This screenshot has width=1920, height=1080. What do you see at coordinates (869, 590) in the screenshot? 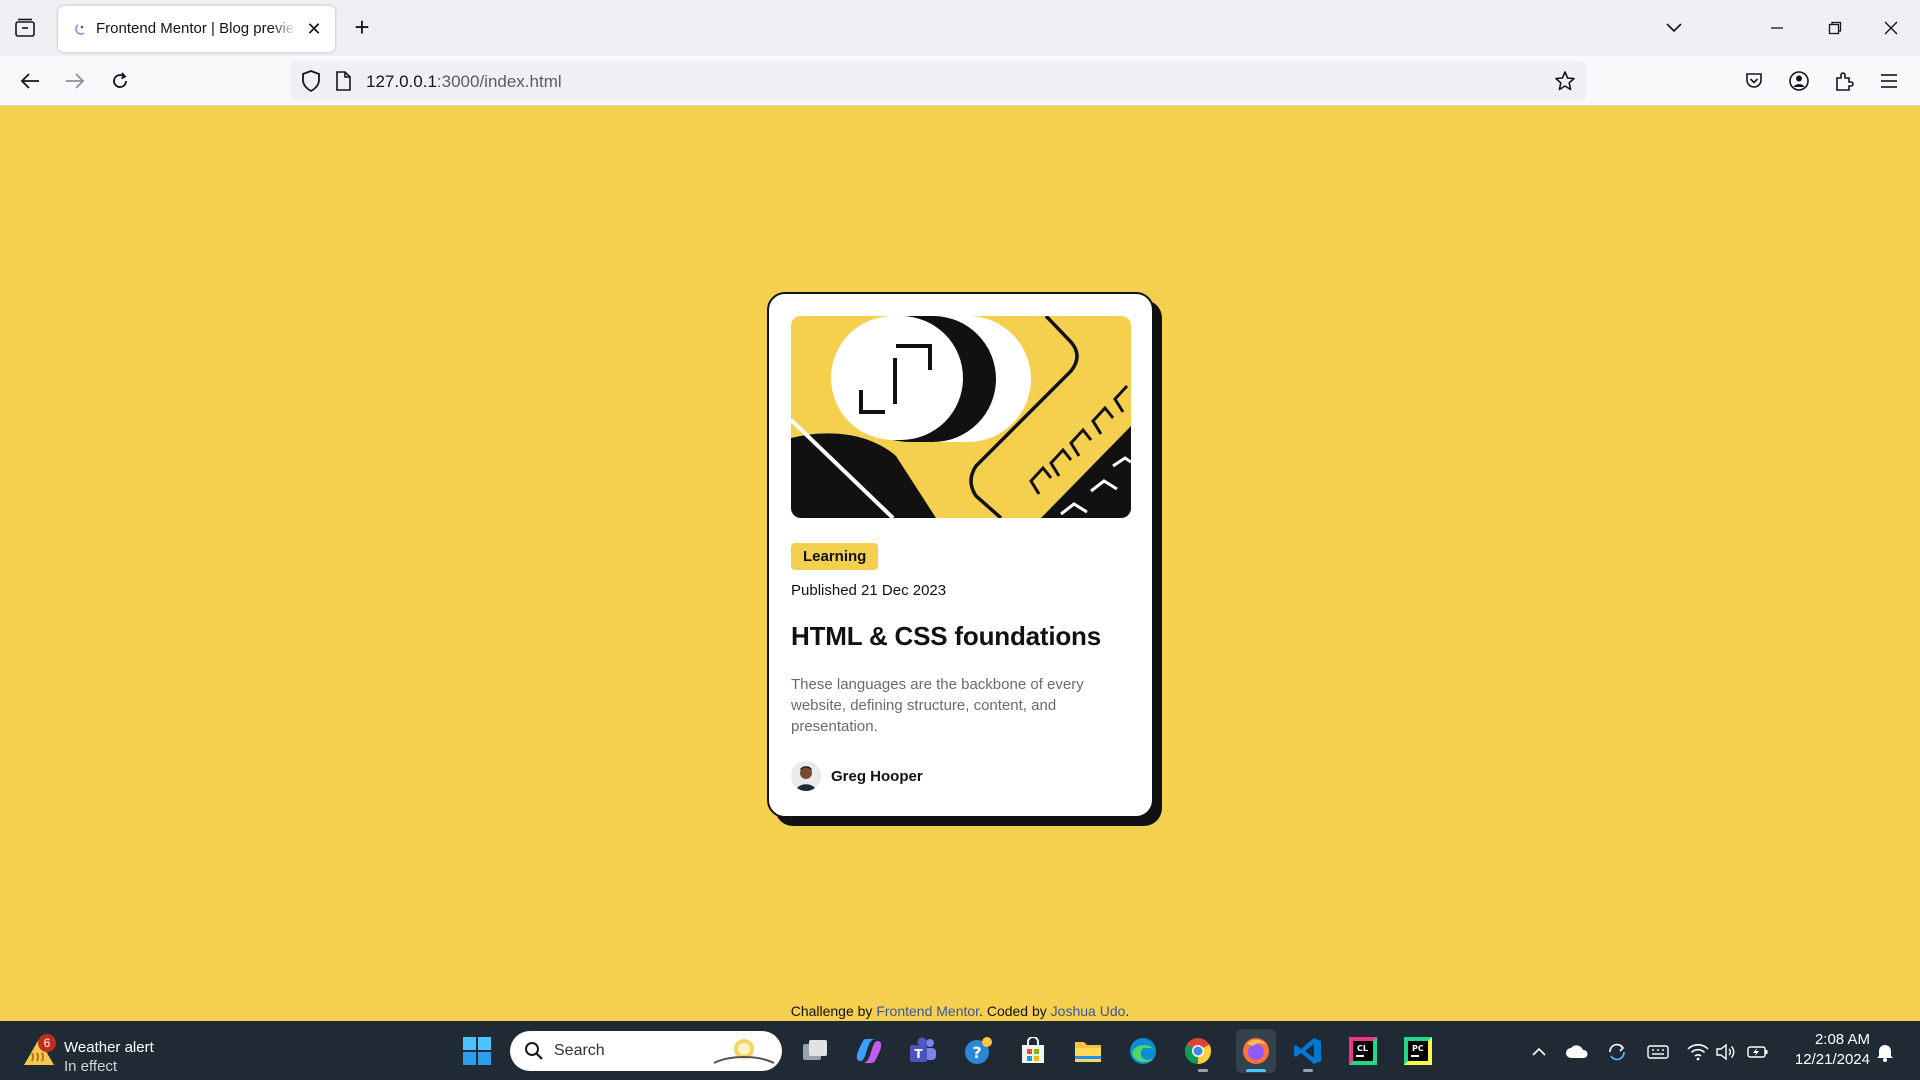
I see `publish-date: Published 21 Dec 2023` at bounding box center [869, 590].